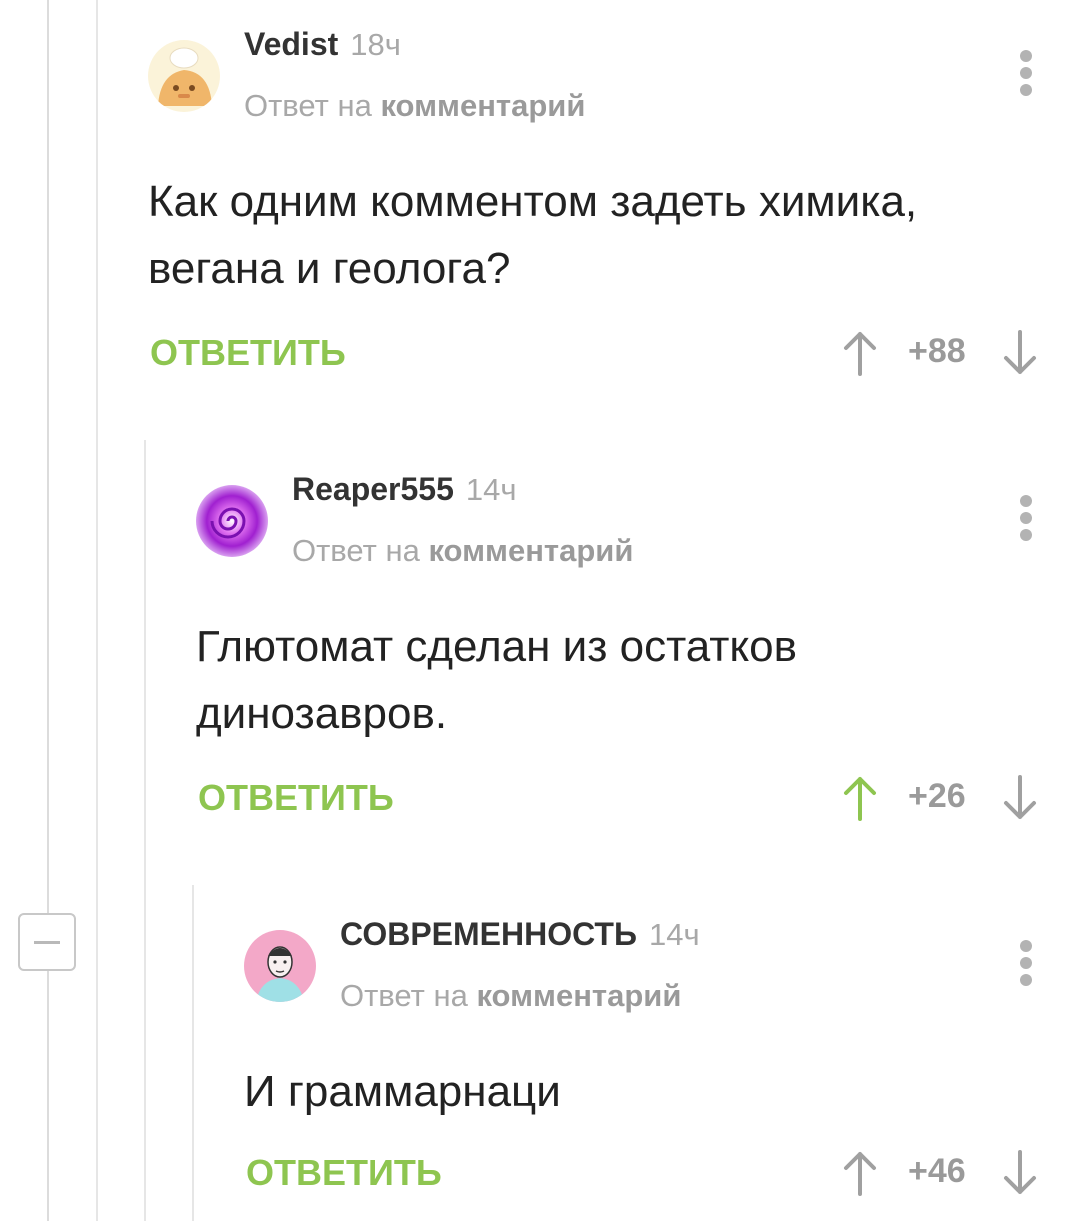 This screenshot has width=1080, height=1221. I want to click on comment-time: 18ч, so click(375, 44).